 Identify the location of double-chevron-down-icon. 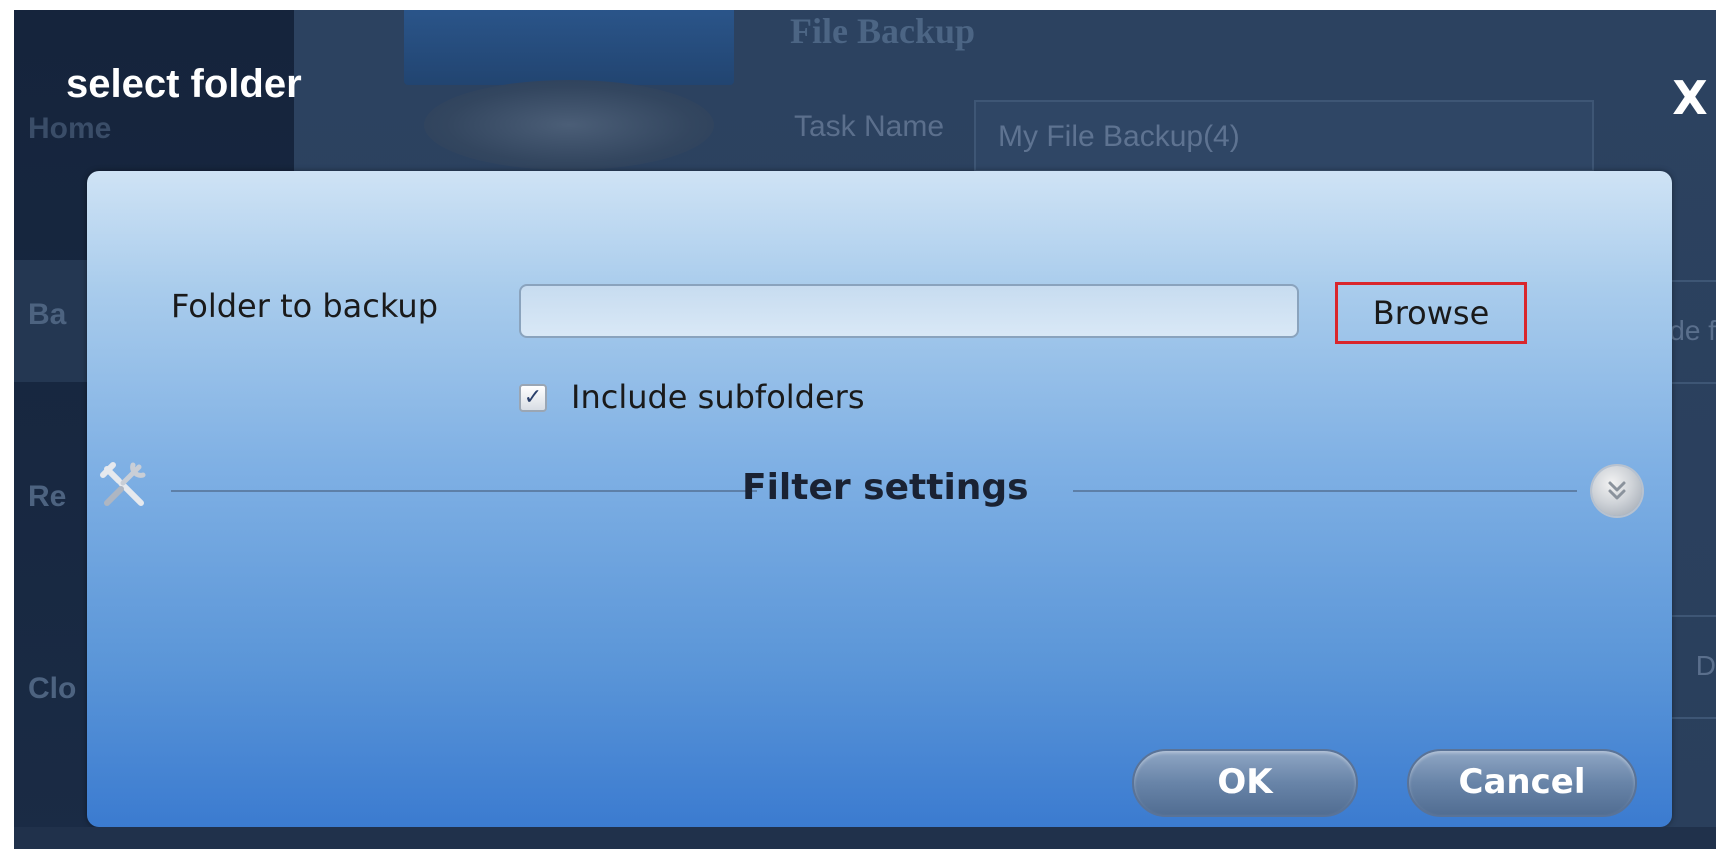
(1617, 490).